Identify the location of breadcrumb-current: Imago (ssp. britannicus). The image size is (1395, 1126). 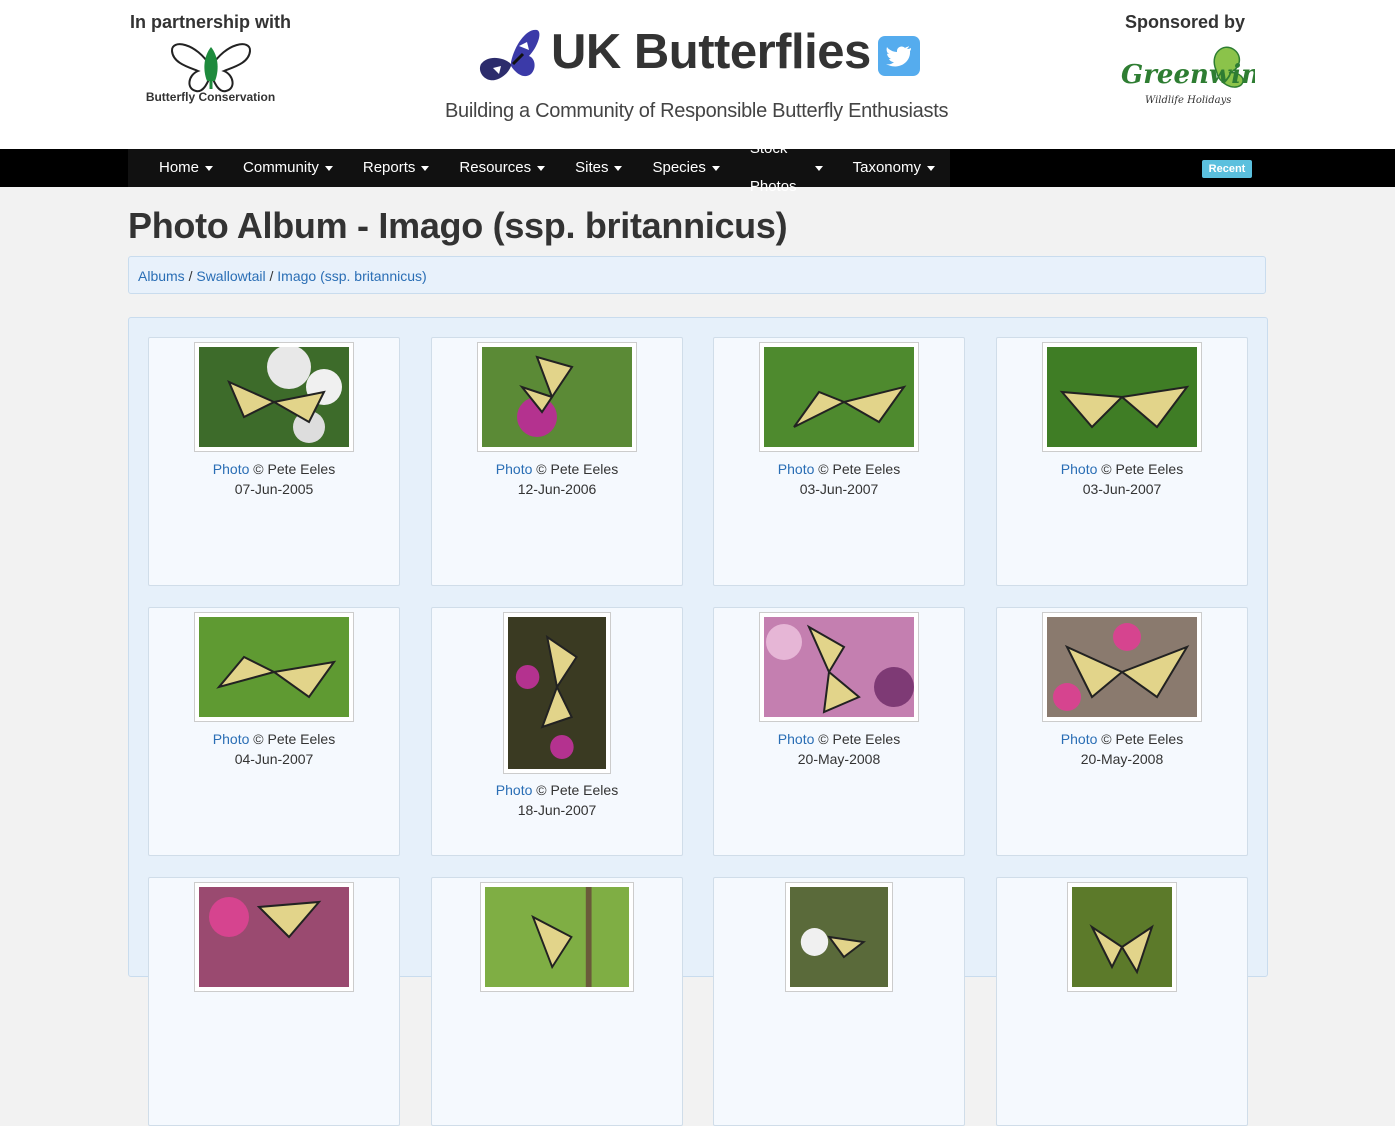
(351, 276).